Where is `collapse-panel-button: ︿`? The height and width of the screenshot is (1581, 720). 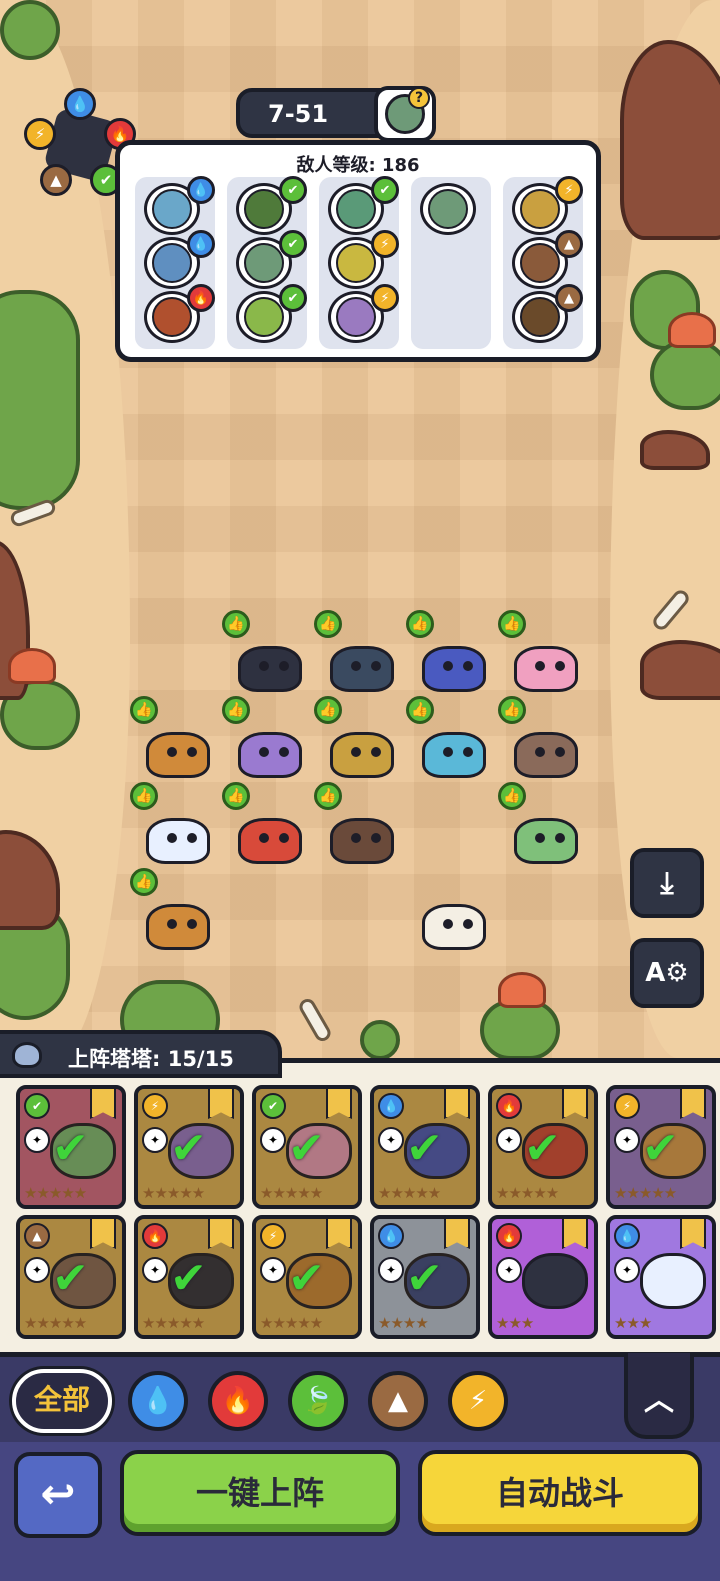
collapse-panel-button: ︿ is located at coordinates (659, 1396).